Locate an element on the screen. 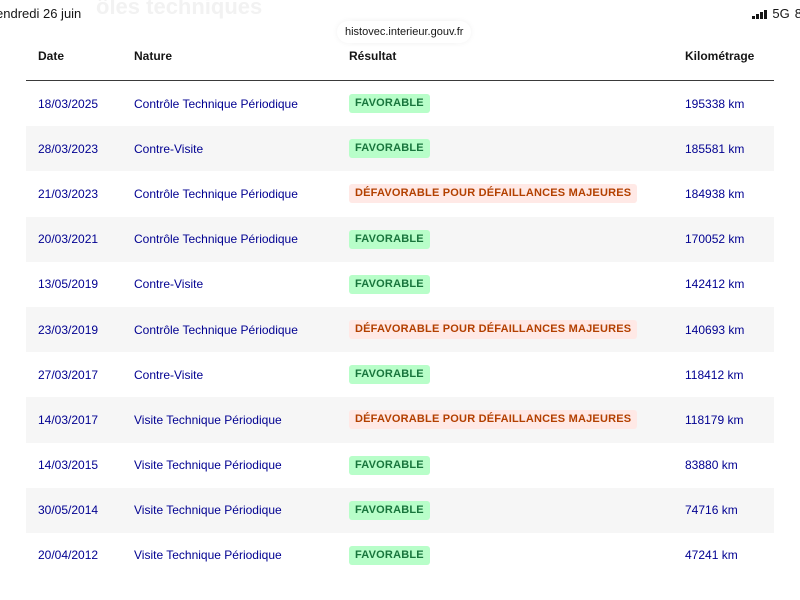 The height and width of the screenshot is (600, 800). status-bar-indicators: 5G 8 is located at coordinates (776, 13).